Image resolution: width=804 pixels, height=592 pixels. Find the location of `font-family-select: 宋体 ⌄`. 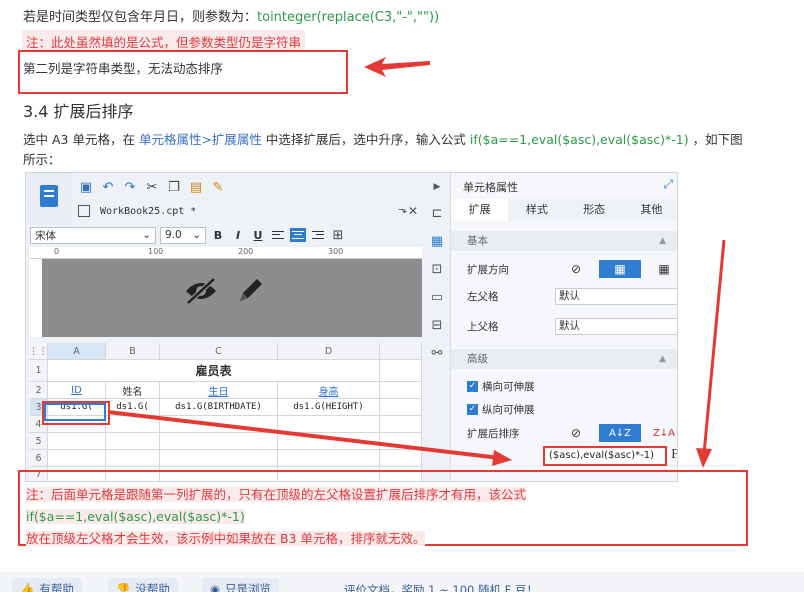

font-family-select: 宋体 ⌄ is located at coordinates (93, 235).